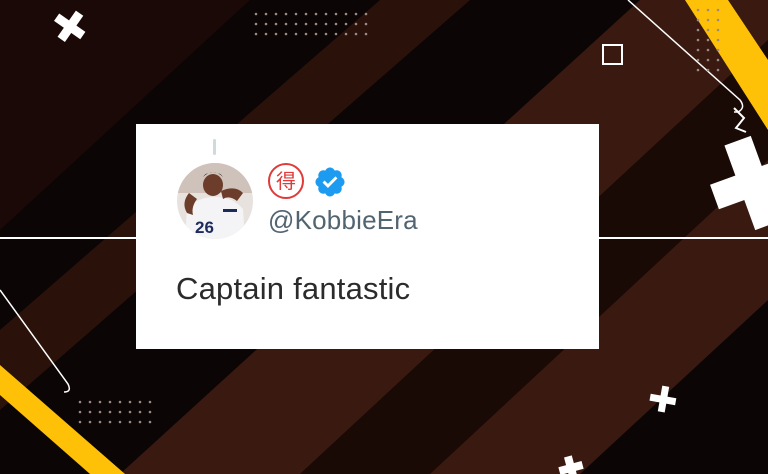  I want to click on thread-connector-line, so click(214, 147).